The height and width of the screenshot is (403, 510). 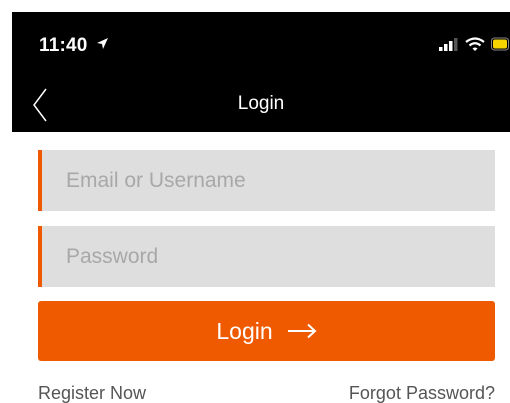 I want to click on forgot-password-link: Forgot Password?, so click(x=422, y=393).